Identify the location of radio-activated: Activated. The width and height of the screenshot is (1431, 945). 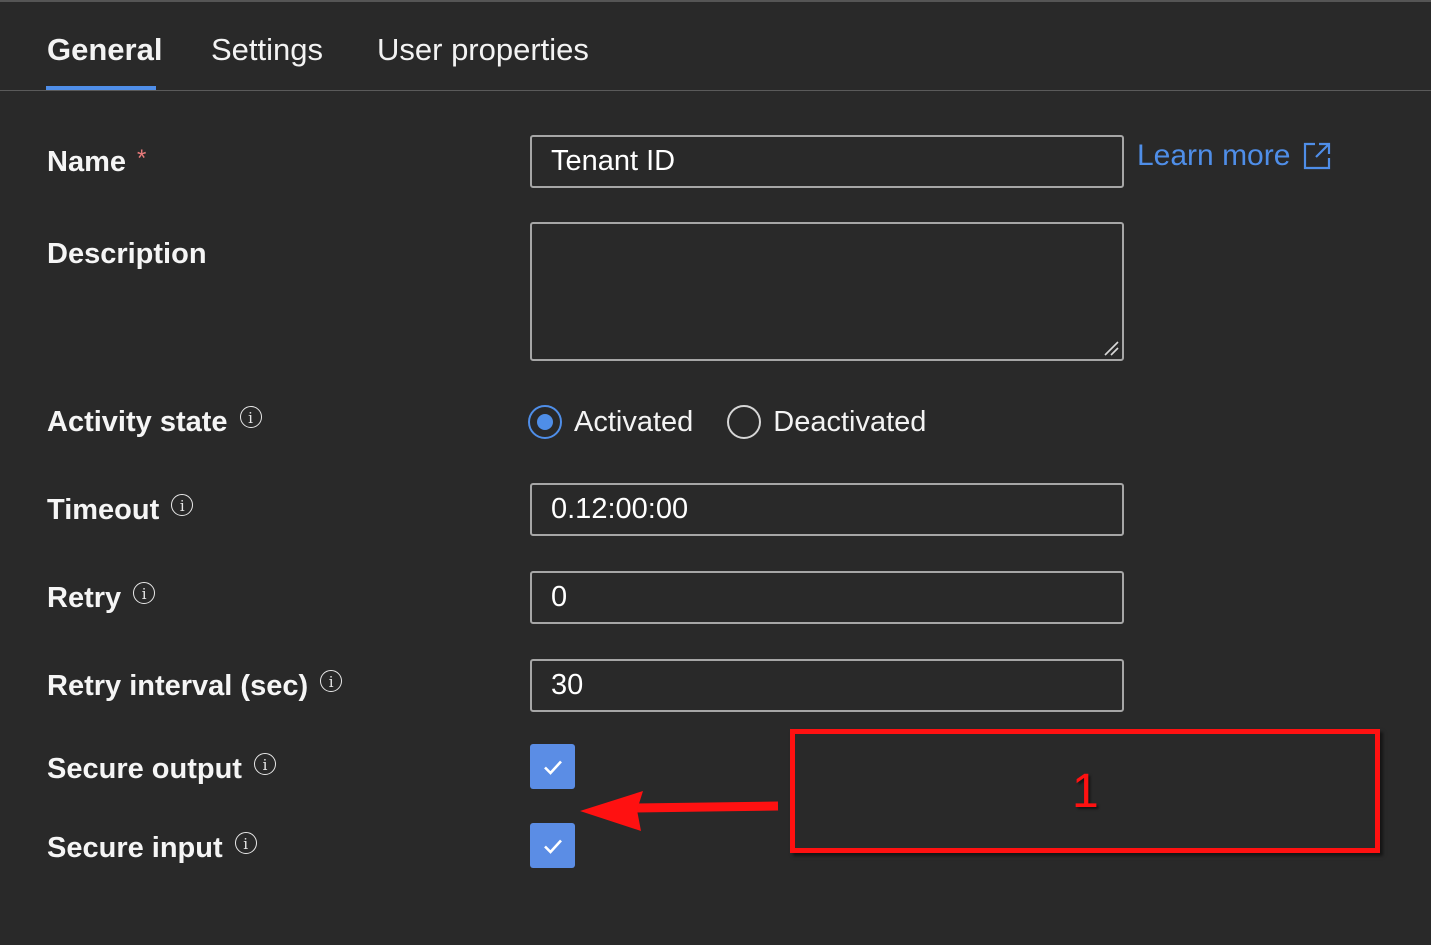
(610, 422).